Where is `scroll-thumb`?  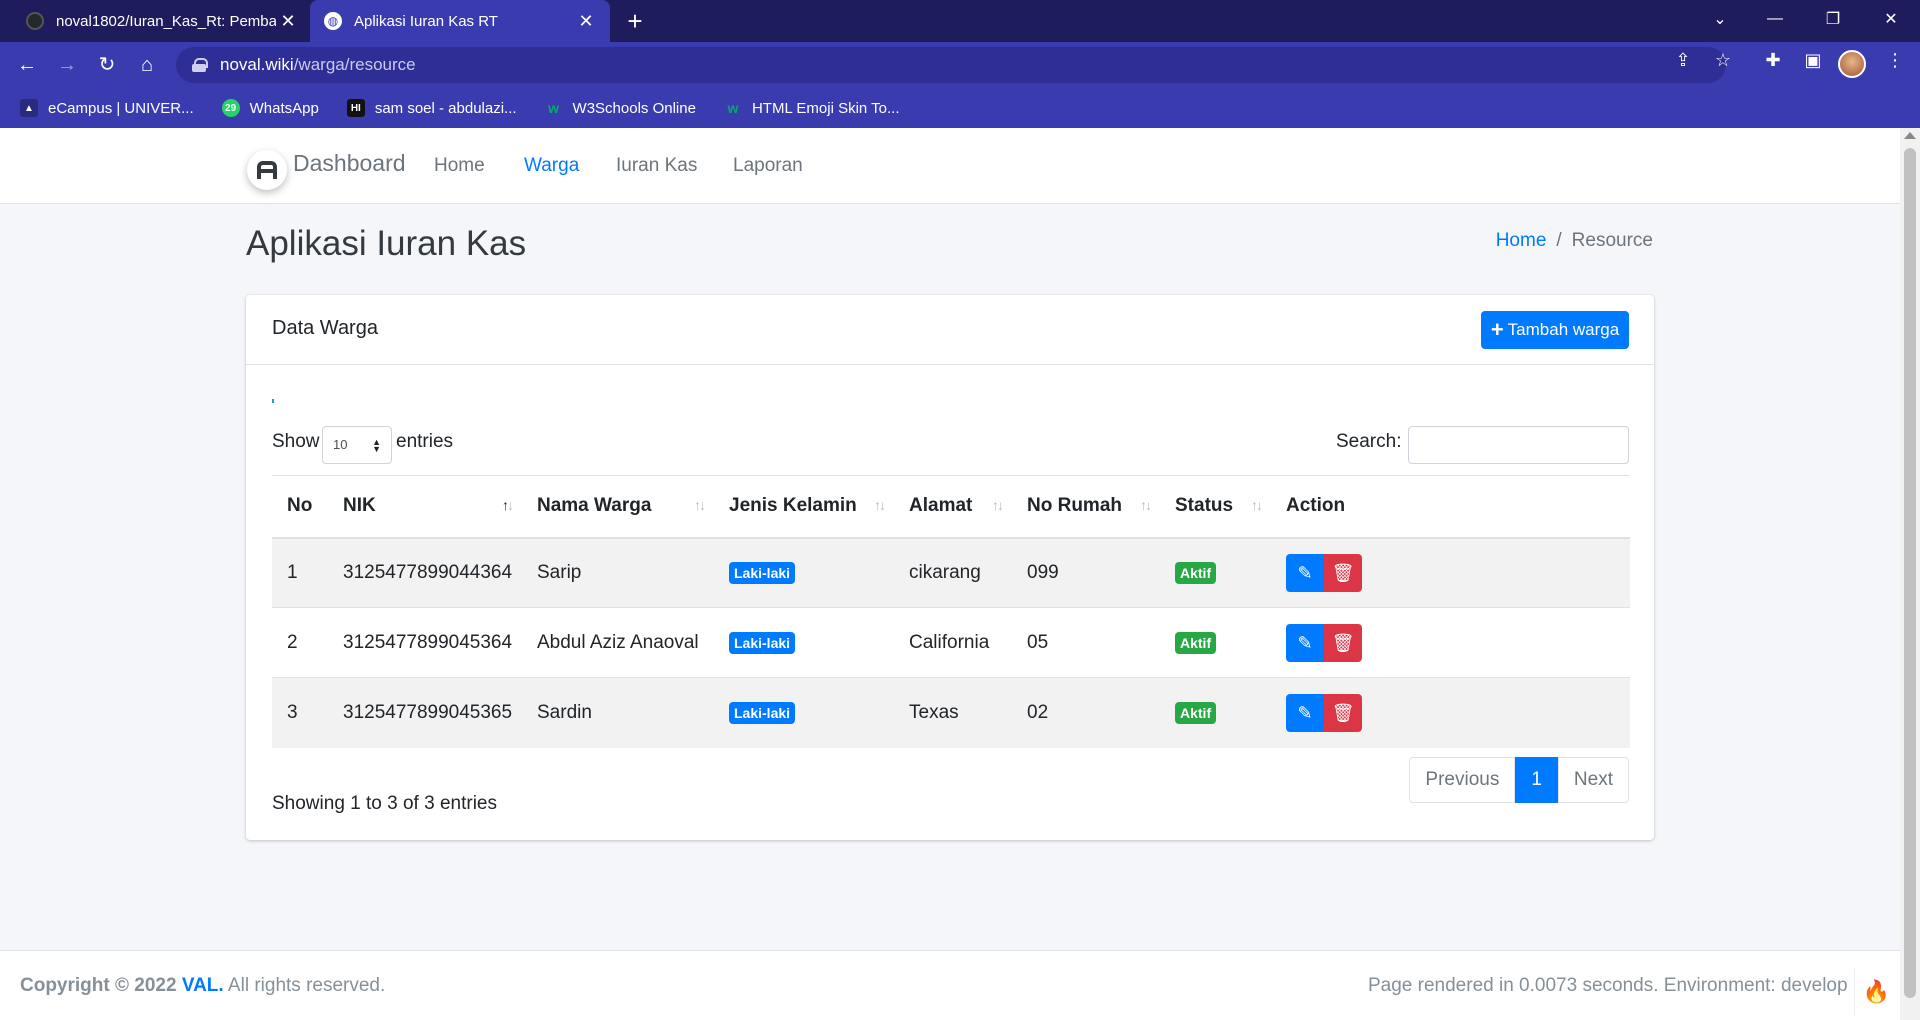
scroll-thumb is located at coordinates (1910, 573).